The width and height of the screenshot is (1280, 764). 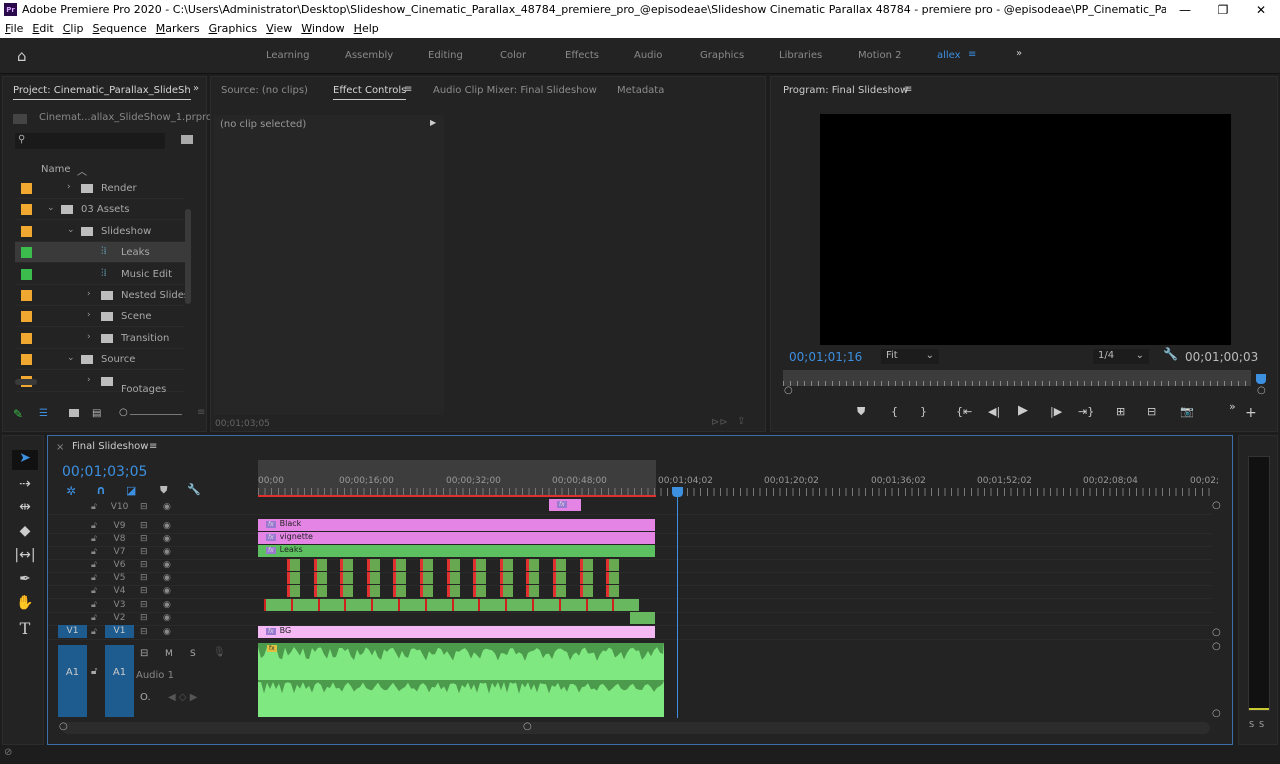 I want to click on zoom-level-select: Fit ⌄, so click(x=910, y=356).